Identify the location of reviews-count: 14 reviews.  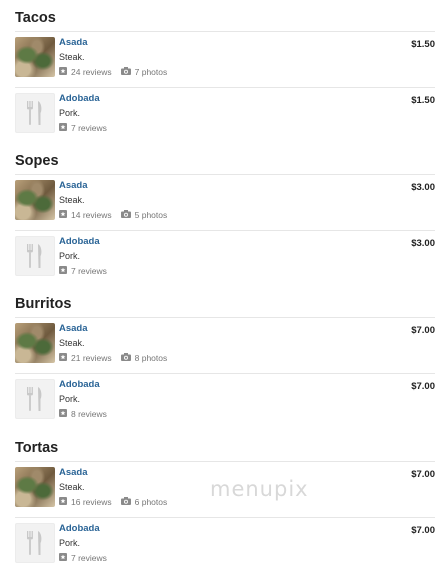
(91, 215).